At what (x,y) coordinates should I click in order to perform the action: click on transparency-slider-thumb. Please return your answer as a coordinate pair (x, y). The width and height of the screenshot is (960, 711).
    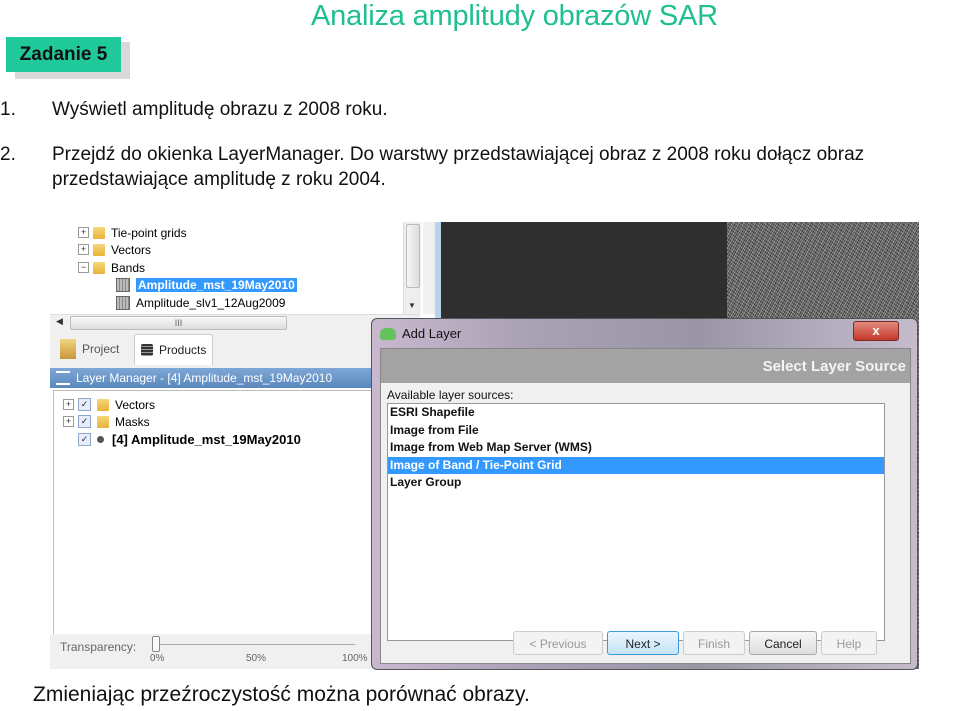
    Looking at the image, I should click on (156, 644).